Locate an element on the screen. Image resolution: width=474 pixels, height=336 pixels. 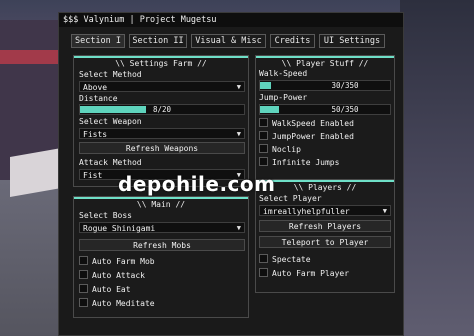
distance-slider: 8/20 is located at coordinates (162, 109).